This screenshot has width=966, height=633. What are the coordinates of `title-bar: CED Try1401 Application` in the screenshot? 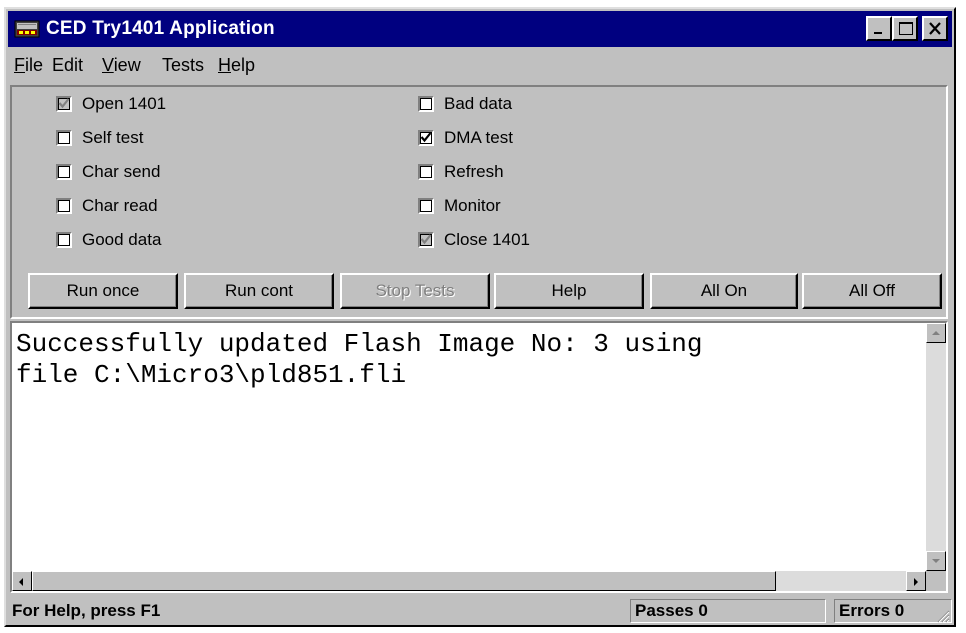 It's located at (480, 29).